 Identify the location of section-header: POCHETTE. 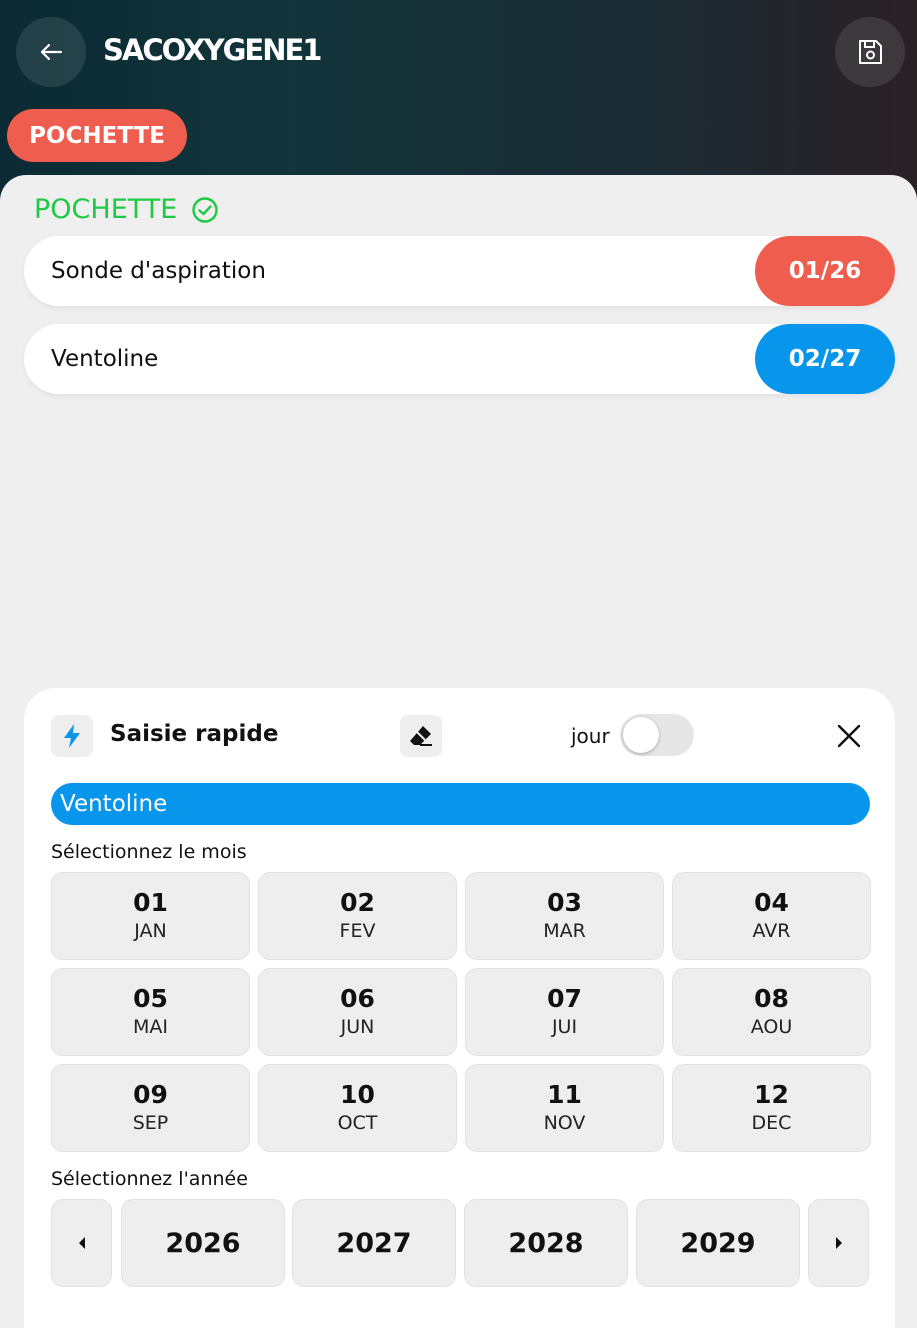
(126, 209).